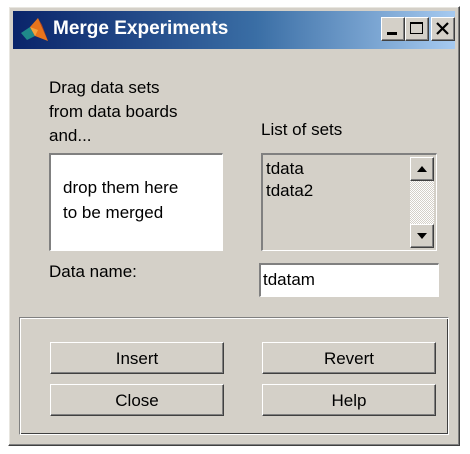 This screenshot has height=454, width=470. Describe the element at coordinates (136, 202) in the screenshot. I see `merge-drop-zone: drop them here to be merged` at that location.